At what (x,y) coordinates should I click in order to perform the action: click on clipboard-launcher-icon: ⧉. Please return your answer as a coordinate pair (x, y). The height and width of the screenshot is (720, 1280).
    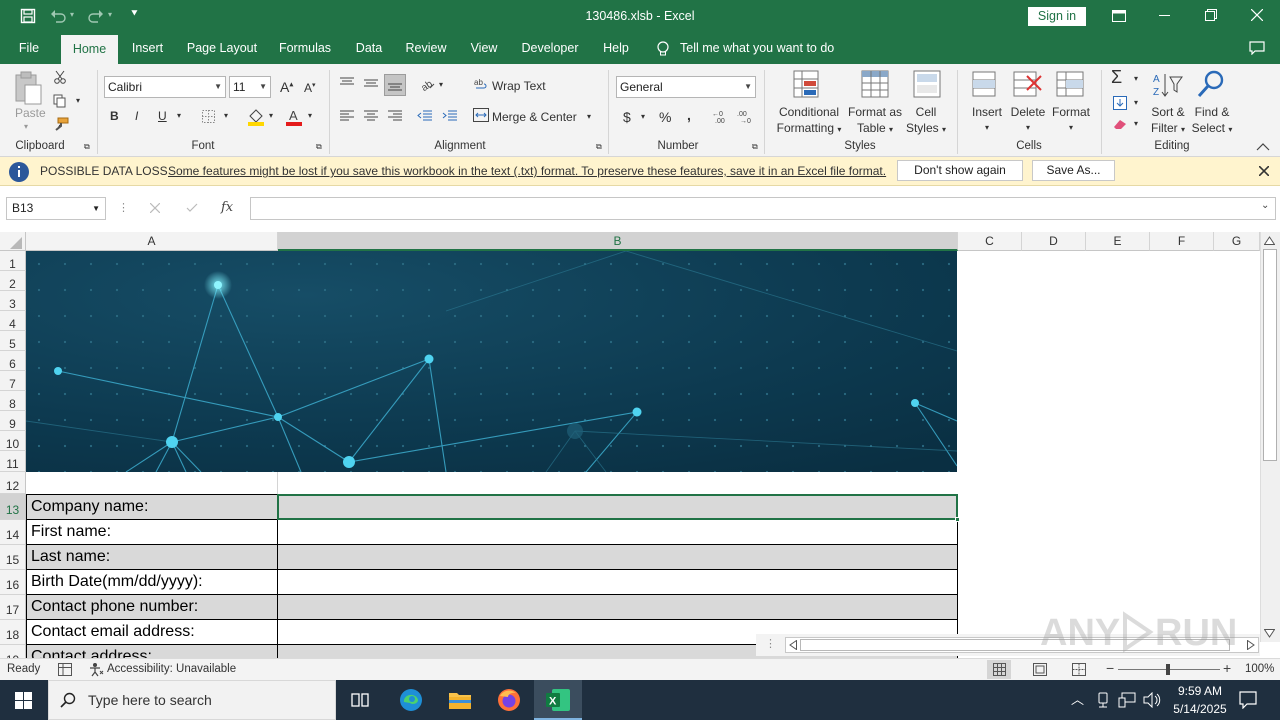
    Looking at the image, I should click on (87, 147).